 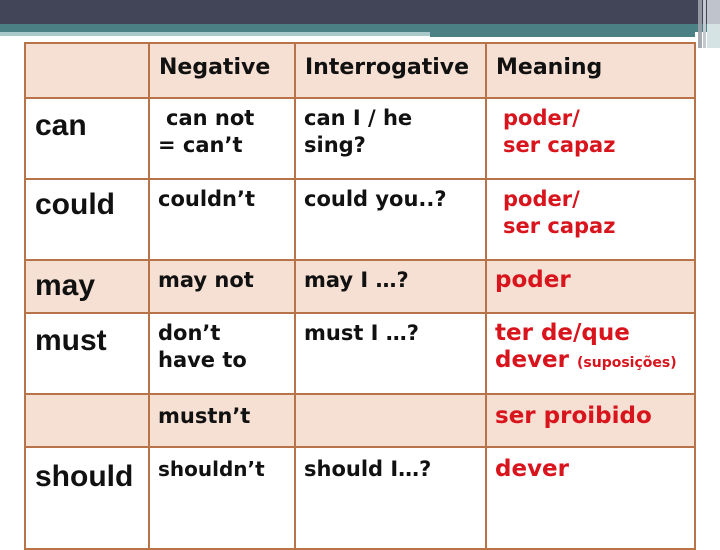 I want to click on header-cell-meaning: Meaning, so click(x=590, y=70).